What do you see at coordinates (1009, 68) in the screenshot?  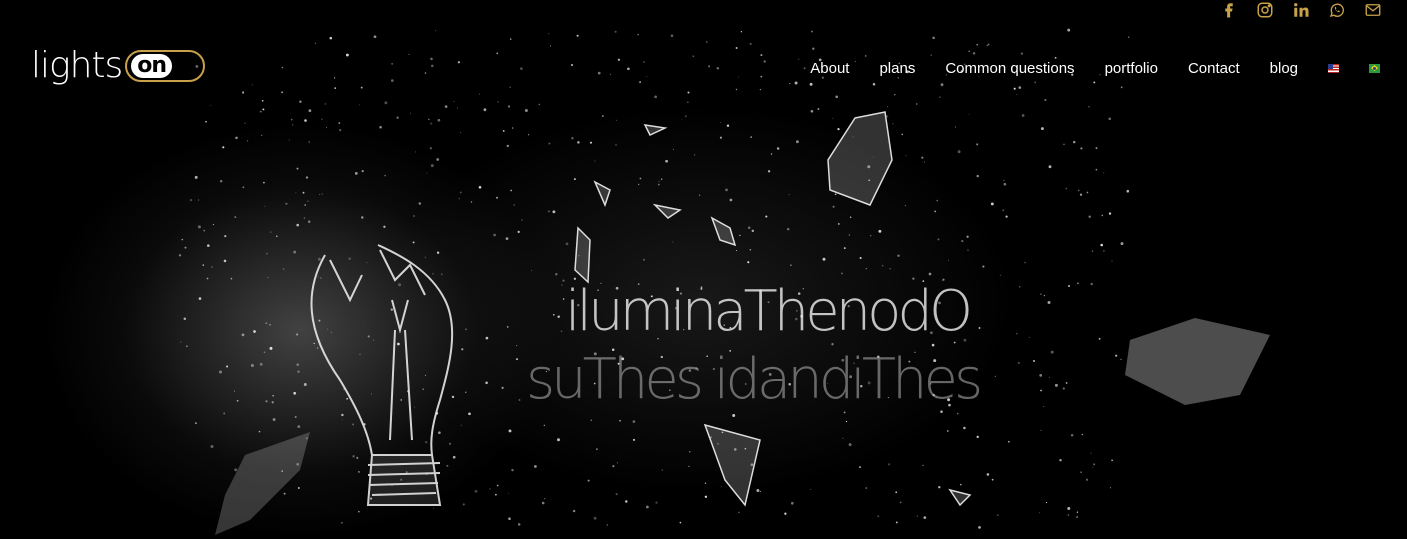 I see `nav-common-questions: Common questions` at bounding box center [1009, 68].